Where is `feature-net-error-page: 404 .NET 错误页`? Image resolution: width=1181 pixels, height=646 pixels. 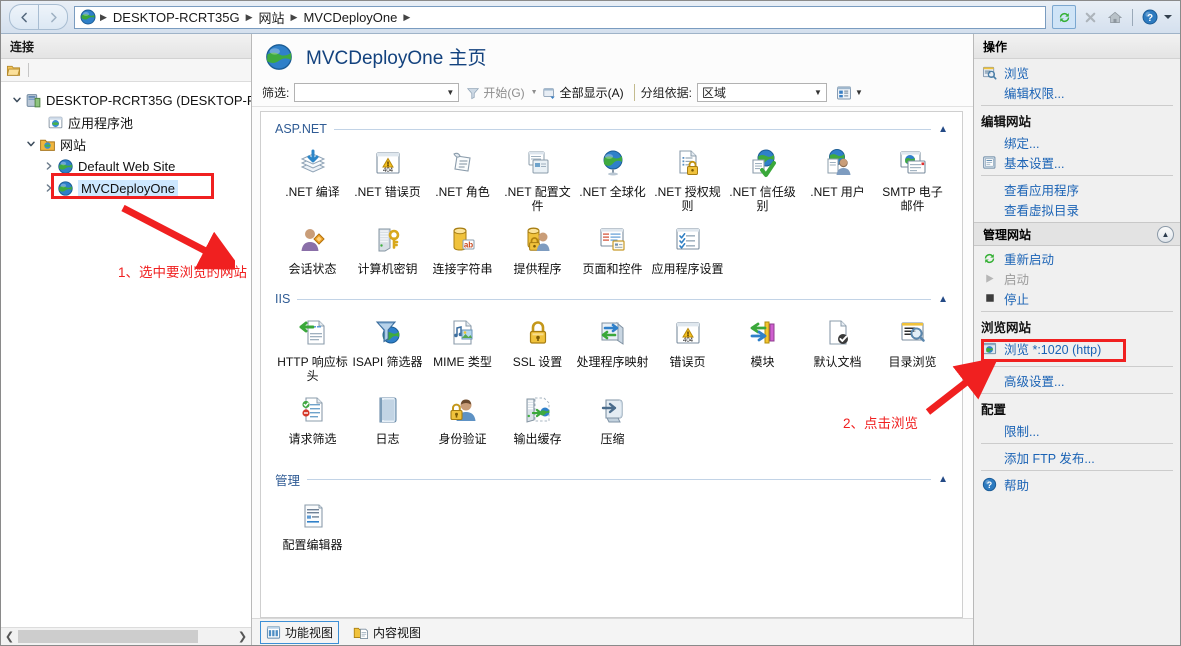 feature-net-error-page: 404 .NET 错误页 is located at coordinates (387, 180).